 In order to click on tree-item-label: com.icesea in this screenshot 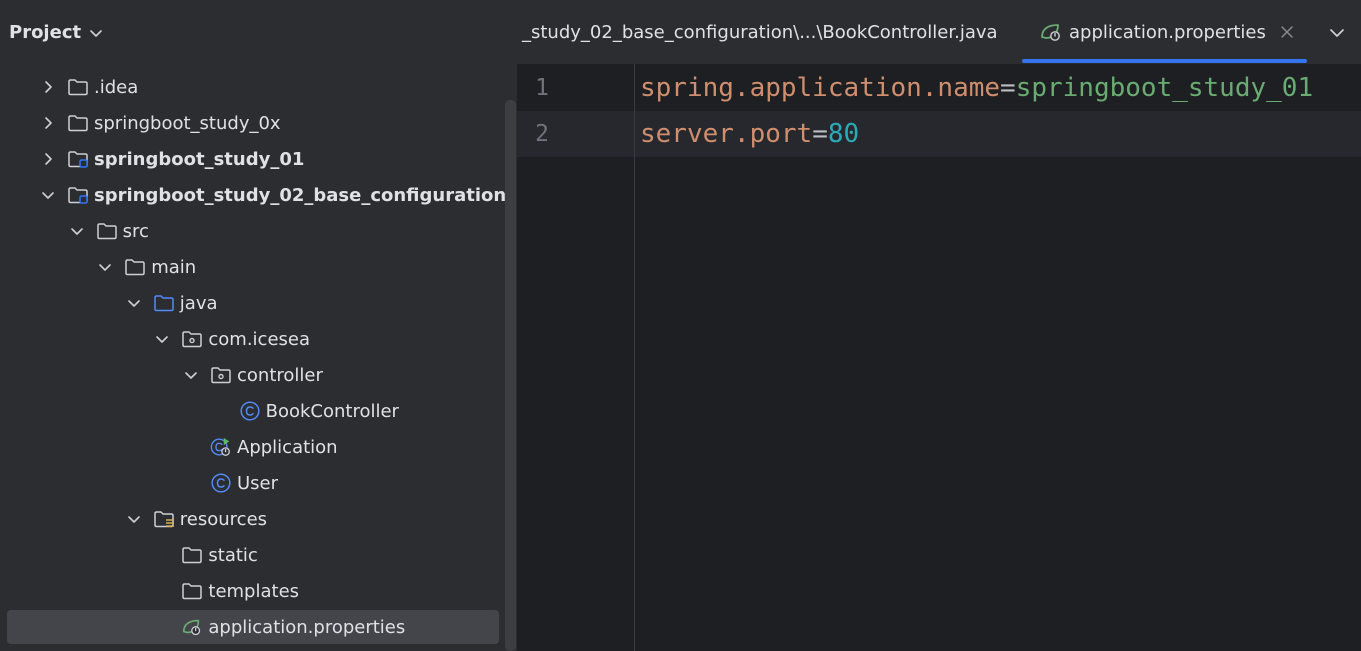, I will do `click(259, 339)`.